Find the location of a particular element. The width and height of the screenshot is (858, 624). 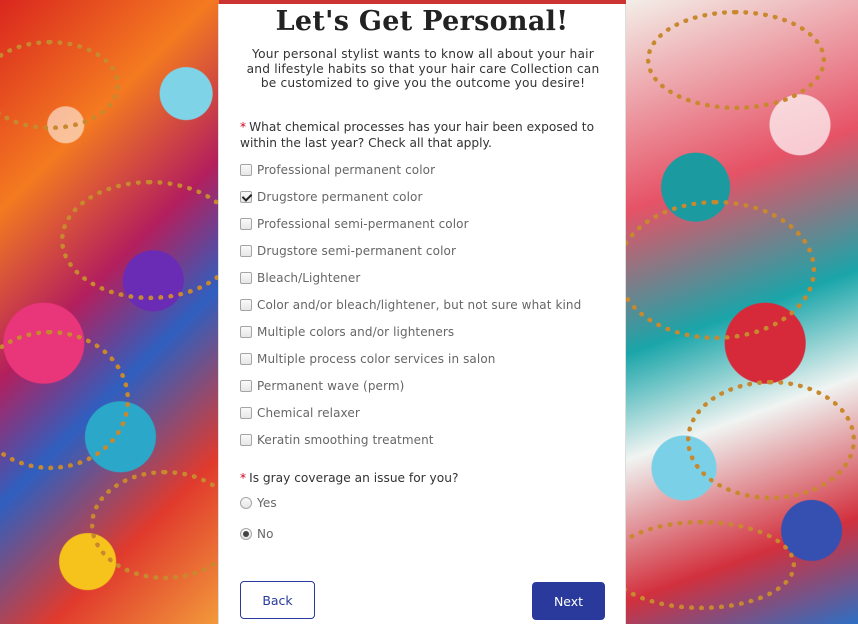

checkbox-option: Professional permanent color is located at coordinates (337, 170).